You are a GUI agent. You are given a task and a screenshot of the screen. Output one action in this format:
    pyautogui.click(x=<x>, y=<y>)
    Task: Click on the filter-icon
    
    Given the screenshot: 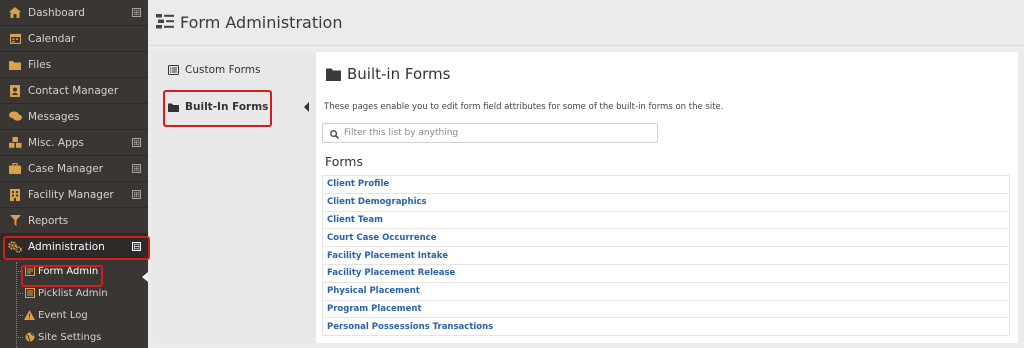 What is the action you would take?
    pyautogui.click(x=15, y=221)
    